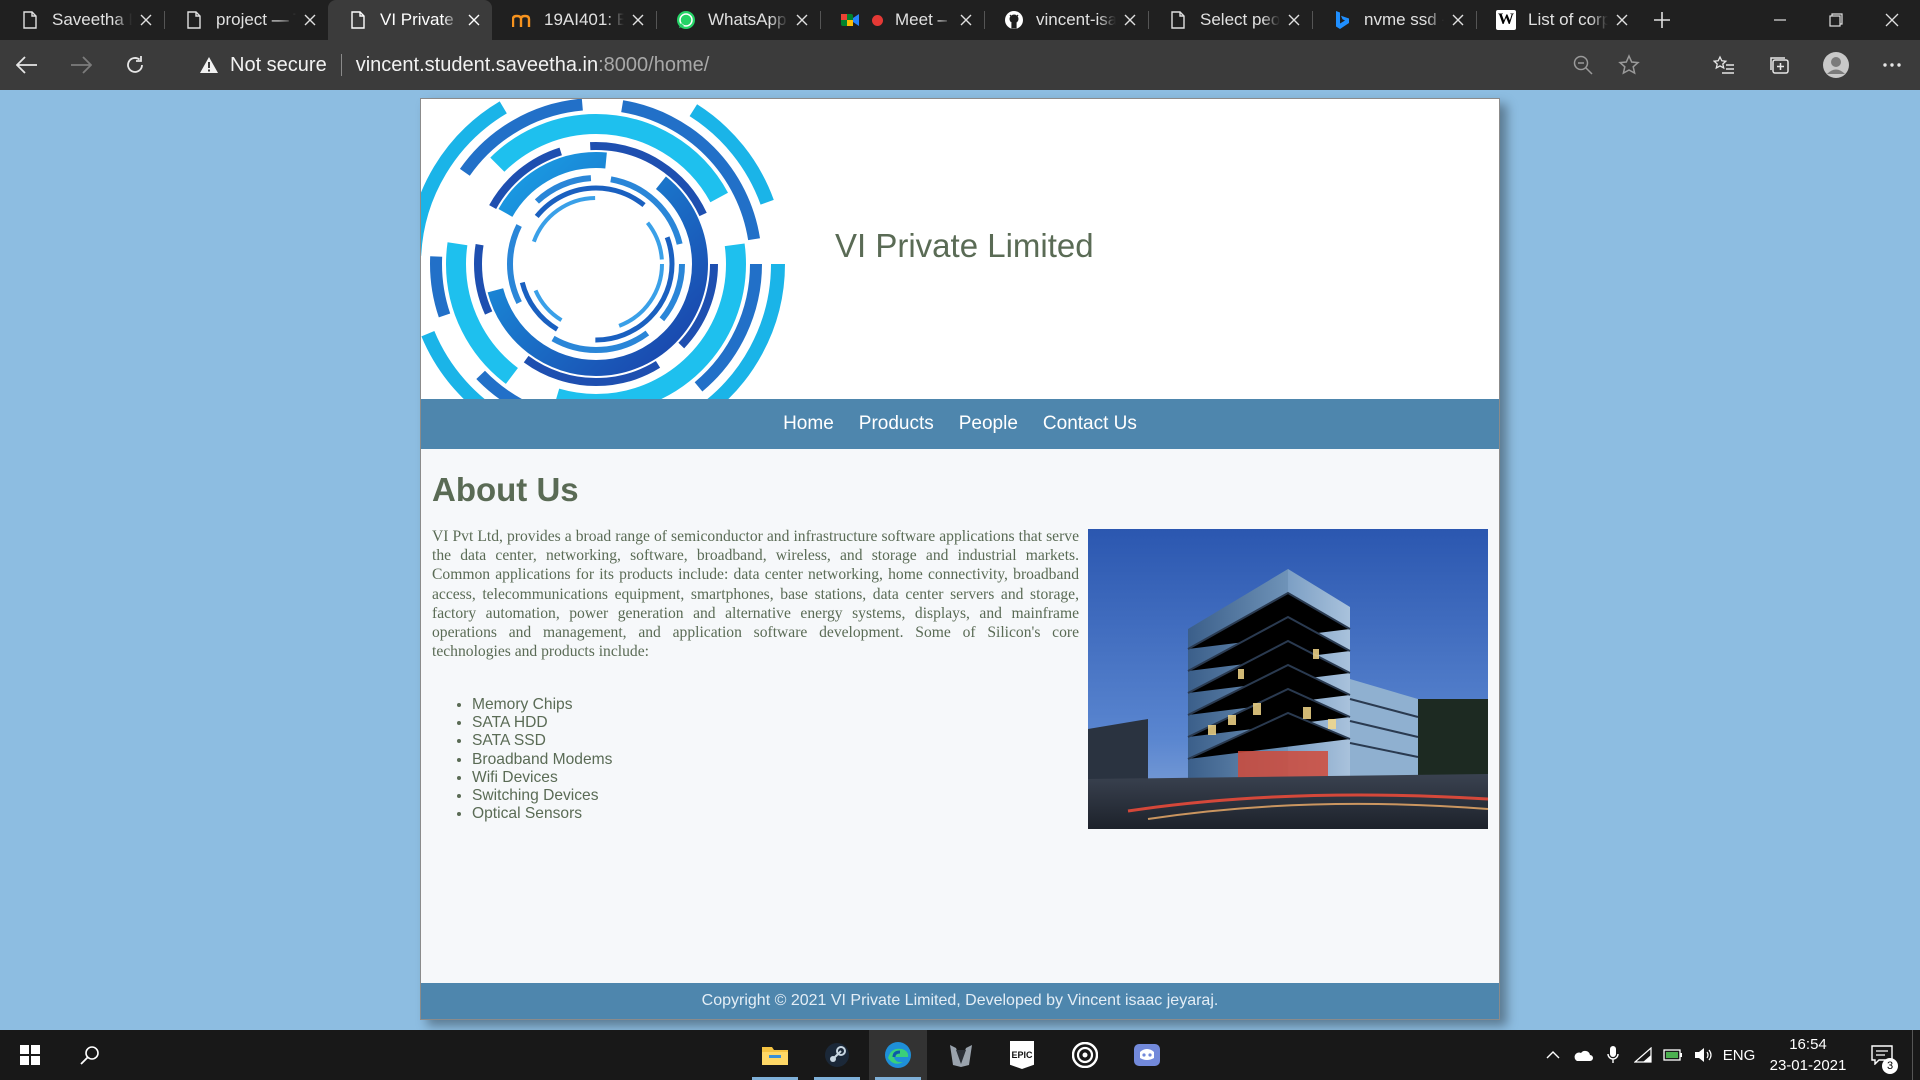 This screenshot has width=1920, height=1080. I want to click on tab-bing: nvme ssd - Bing, so click(1394, 20).